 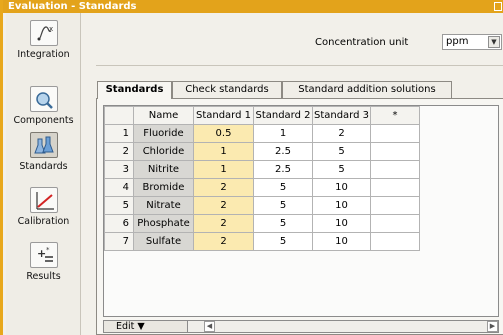 I want to click on close-window-button, so click(x=498, y=6).